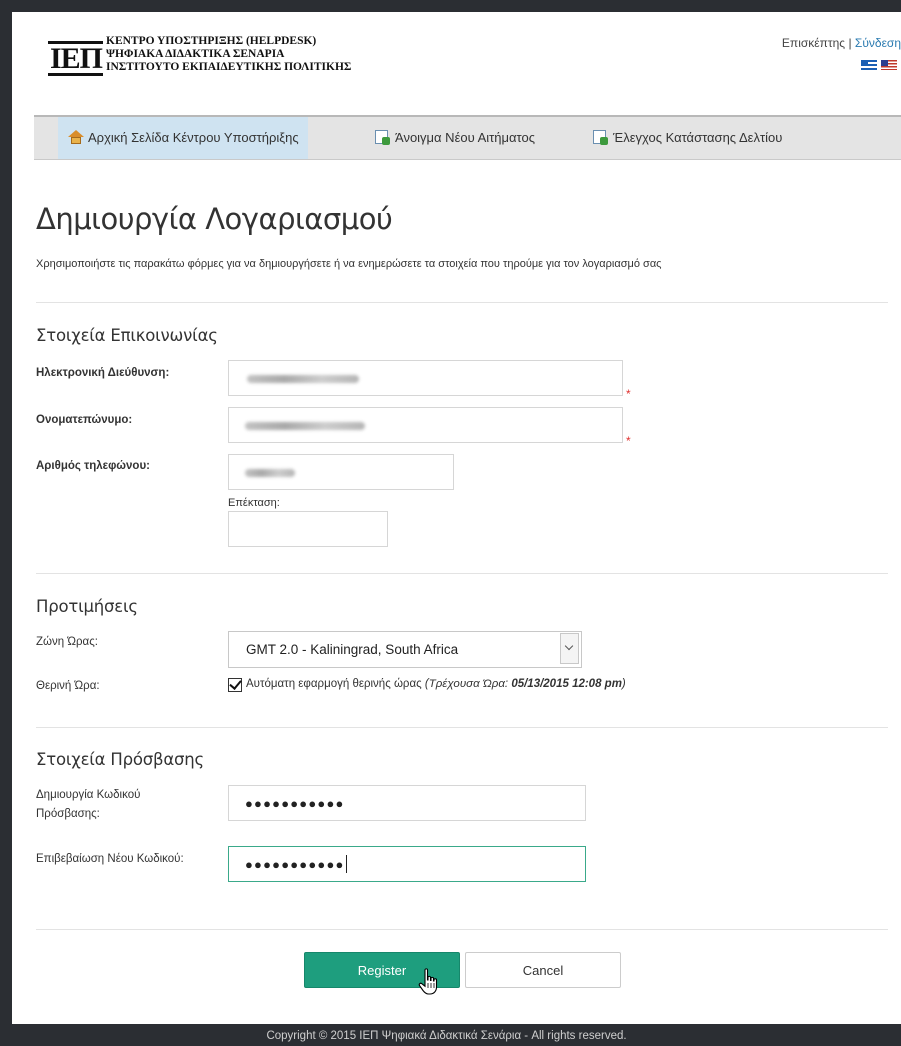  Describe the element at coordinates (120, 759) in the screenshot. I see `section-access-title: Στοιχεία Πρόσβασης` at that location.